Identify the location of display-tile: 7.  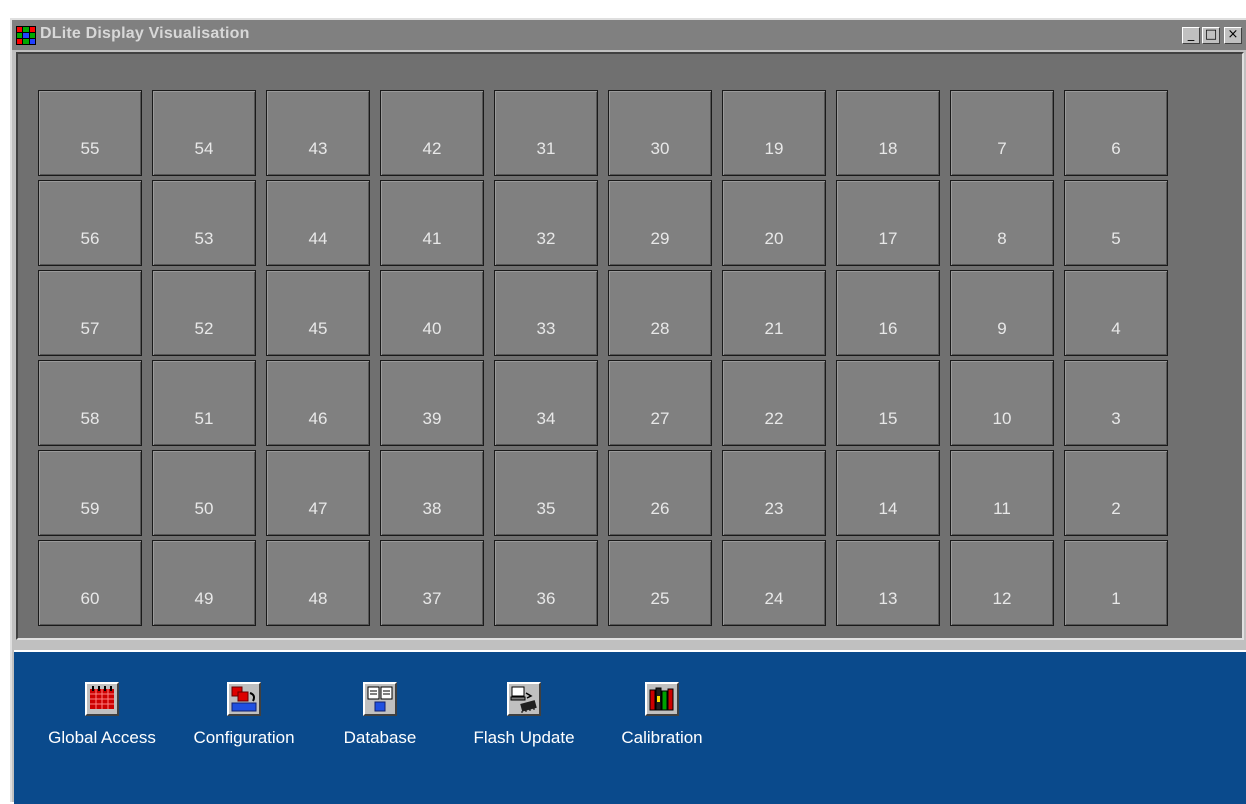
(1002, 133).